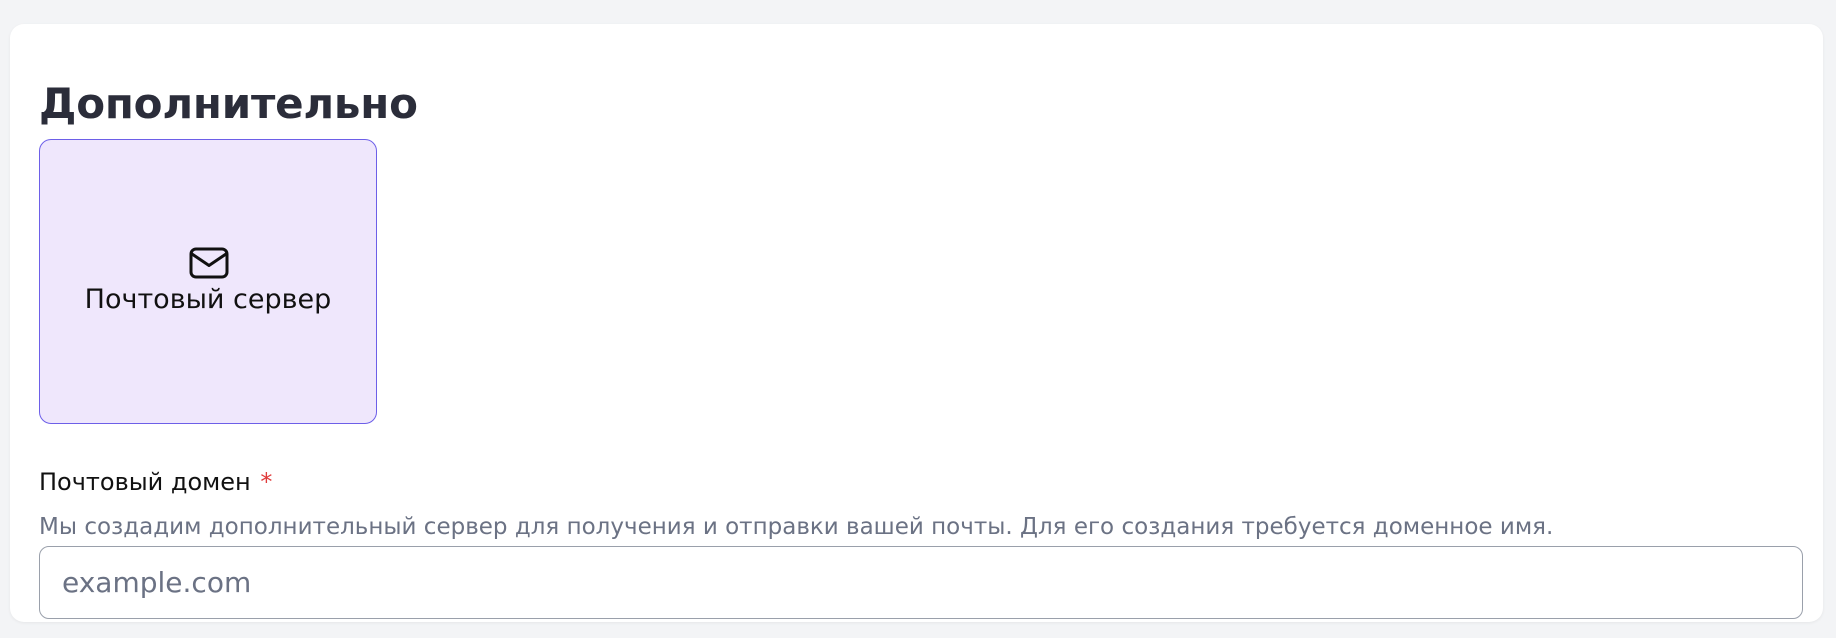 The width and height of the screenshot is (1836, 638). What do you see at coordinates (921, 582) in the screenshot?
I see `mail-domain-input` at bounding box center [921, 582].